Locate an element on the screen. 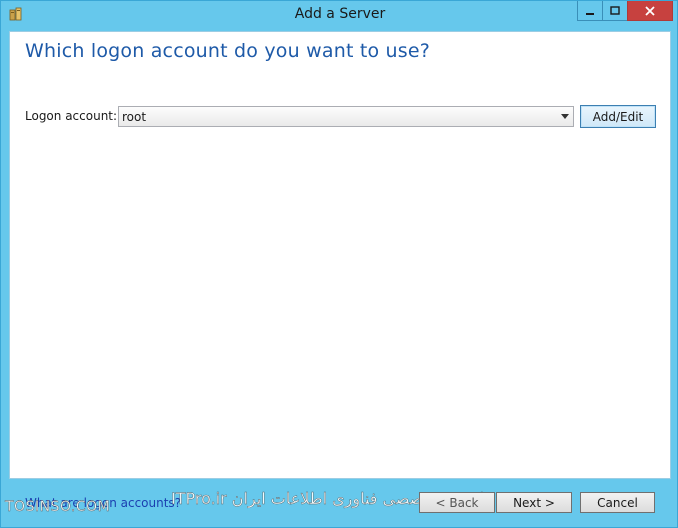 This screenshot has width=678, height=528. logon-account-label: Logon account: is located at coordinates (71, 116).